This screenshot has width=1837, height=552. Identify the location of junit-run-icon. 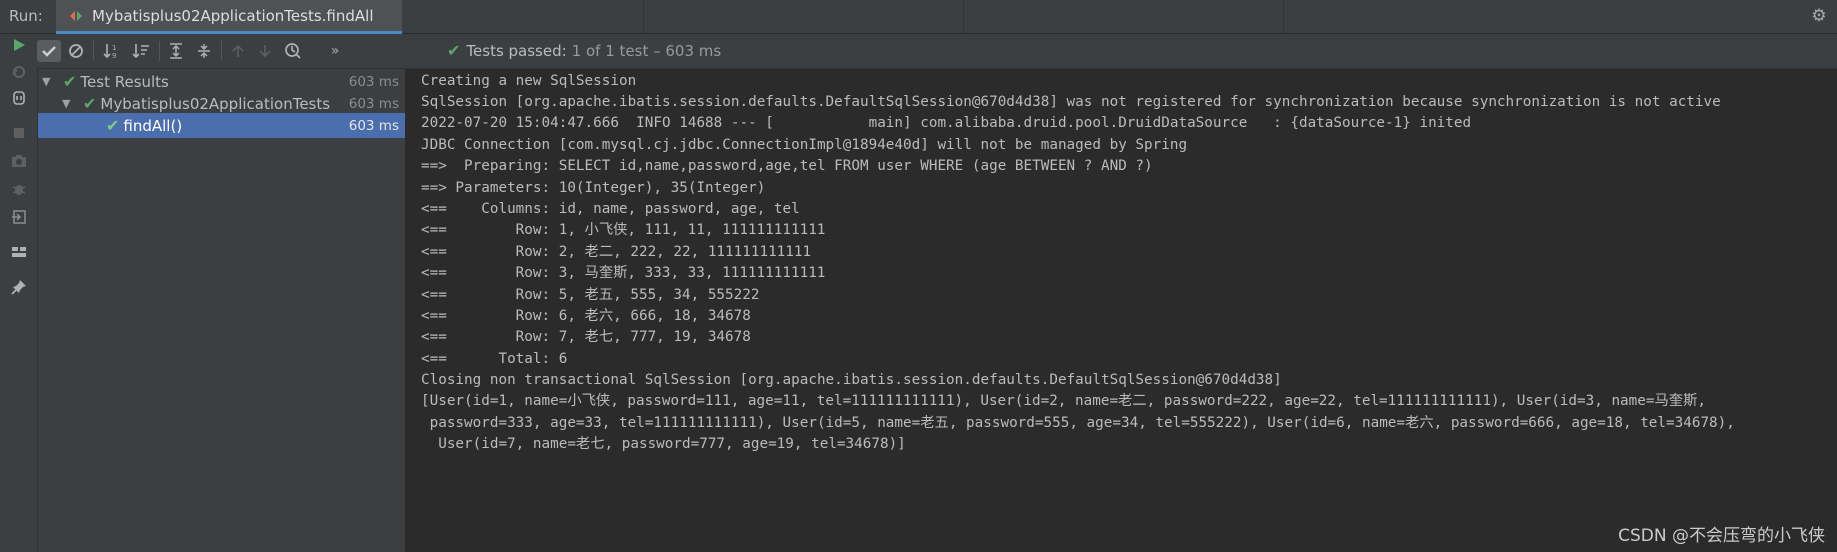
(76, 16).